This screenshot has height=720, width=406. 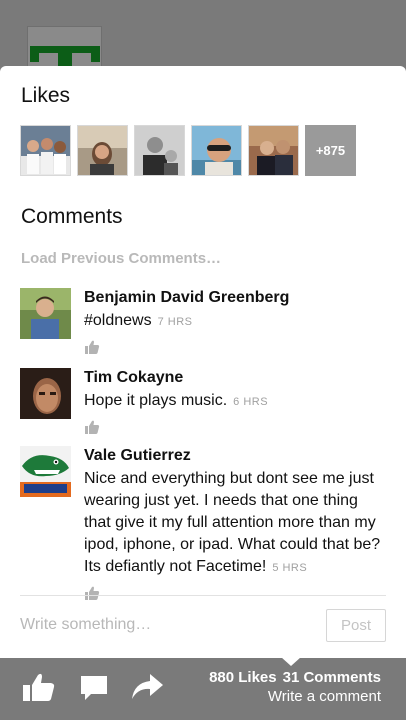 What do you see at coordinates (165, 625) in the screenshot?
I see `comment-input` at bounding box center [165, 625].